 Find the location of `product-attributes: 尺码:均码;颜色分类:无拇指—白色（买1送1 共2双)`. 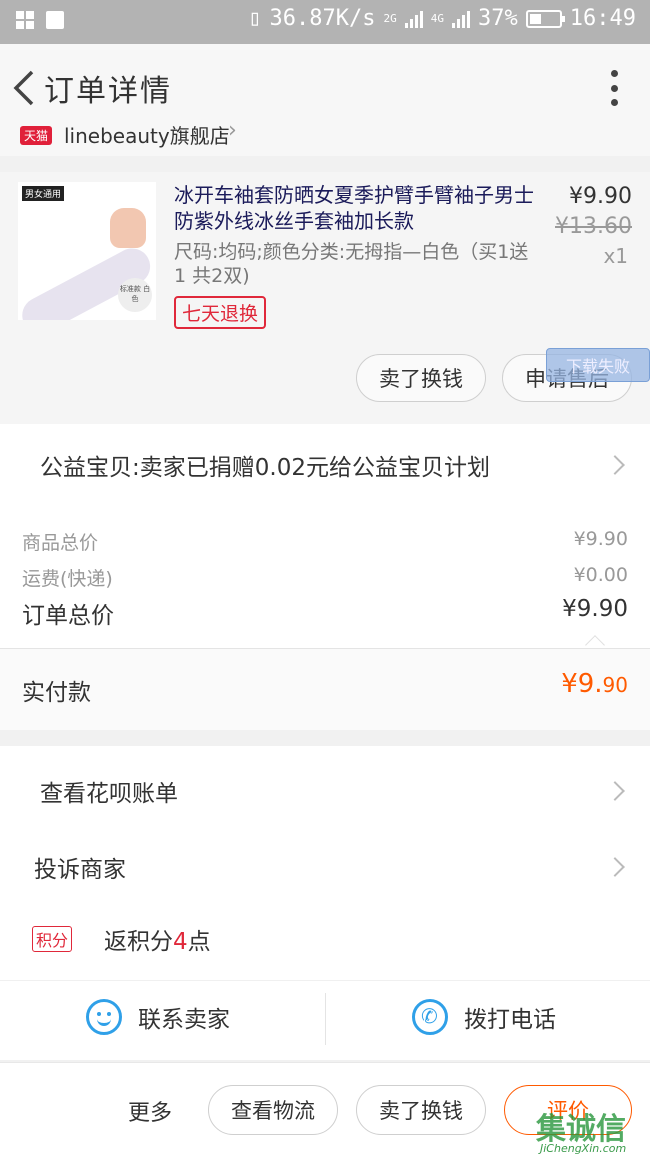

product-attributes: 尺码:均码;颜色分类:无拇指—白色（买1送1 共2双) is located at coordinates (351, 264).